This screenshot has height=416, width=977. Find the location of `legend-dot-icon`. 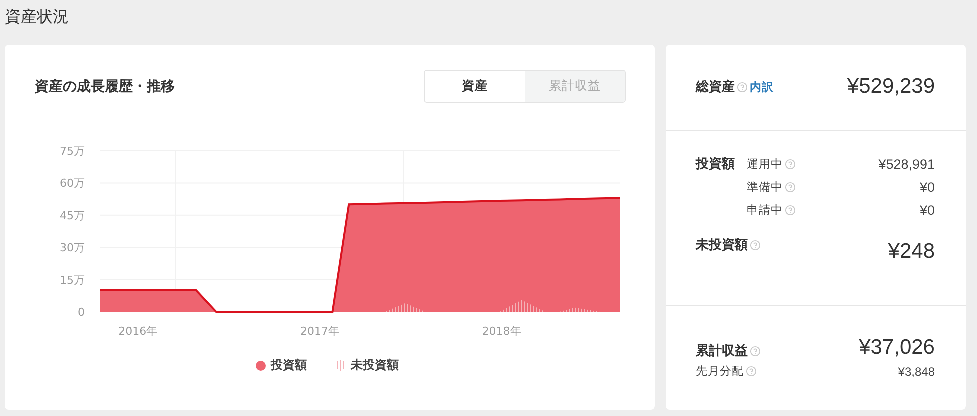

legend-dot-icon is located at coordinates (261, 365).